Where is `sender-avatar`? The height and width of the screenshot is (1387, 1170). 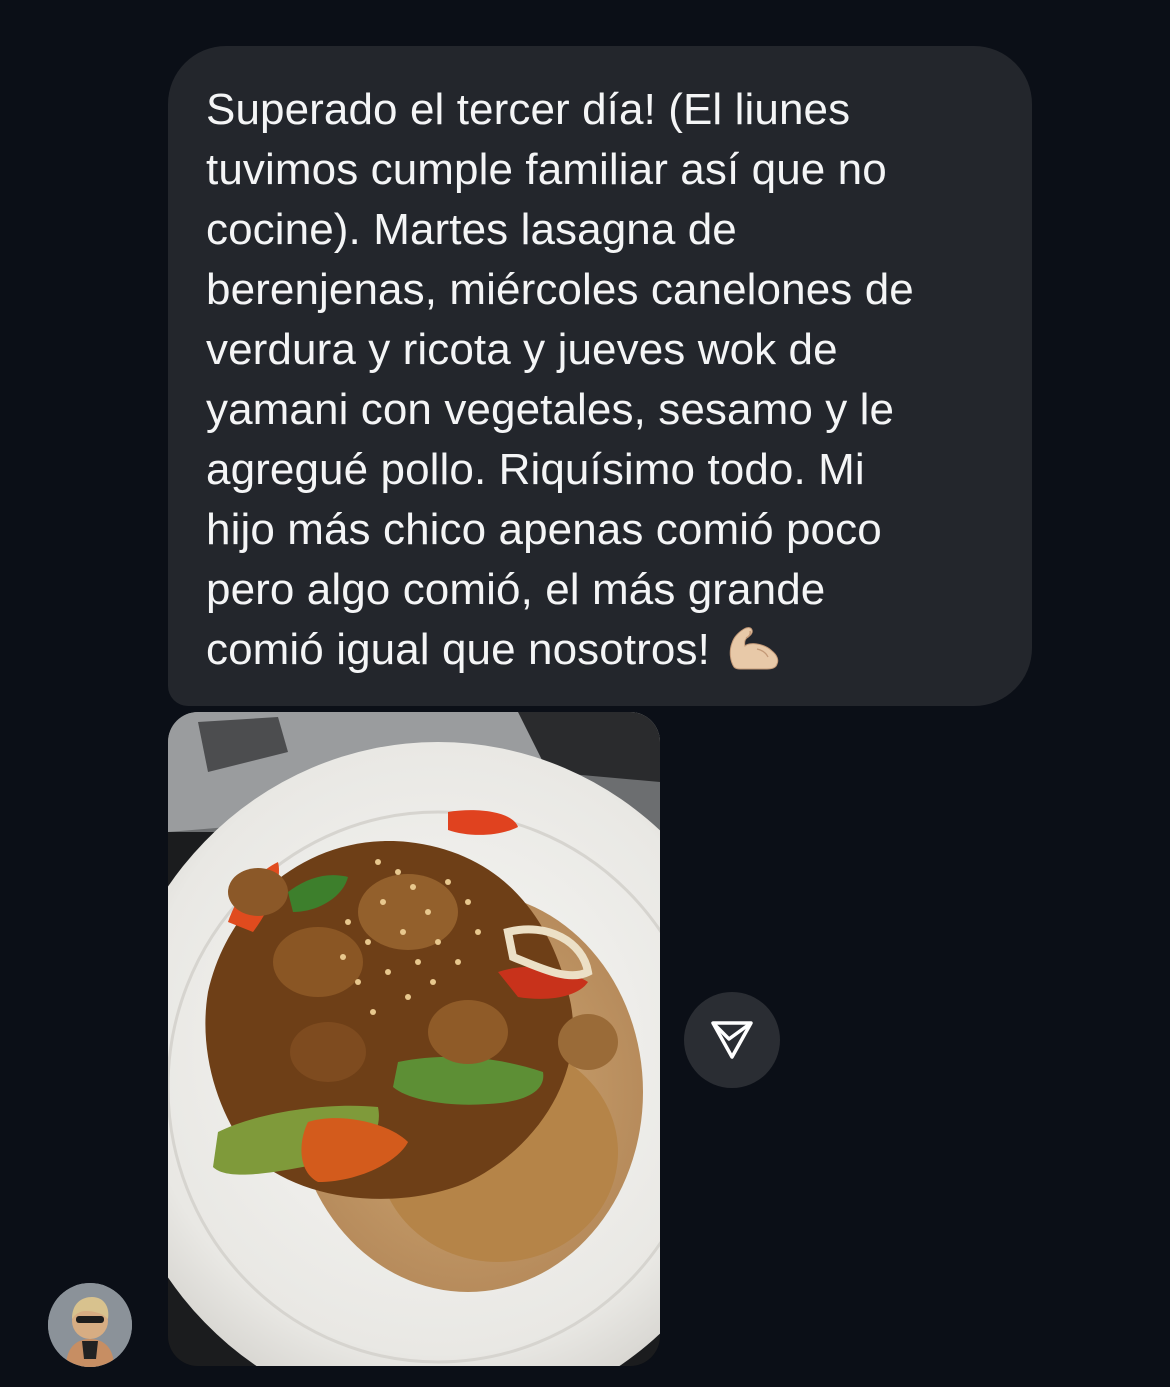
sender-avatar is located at coordinates (90, 1325).